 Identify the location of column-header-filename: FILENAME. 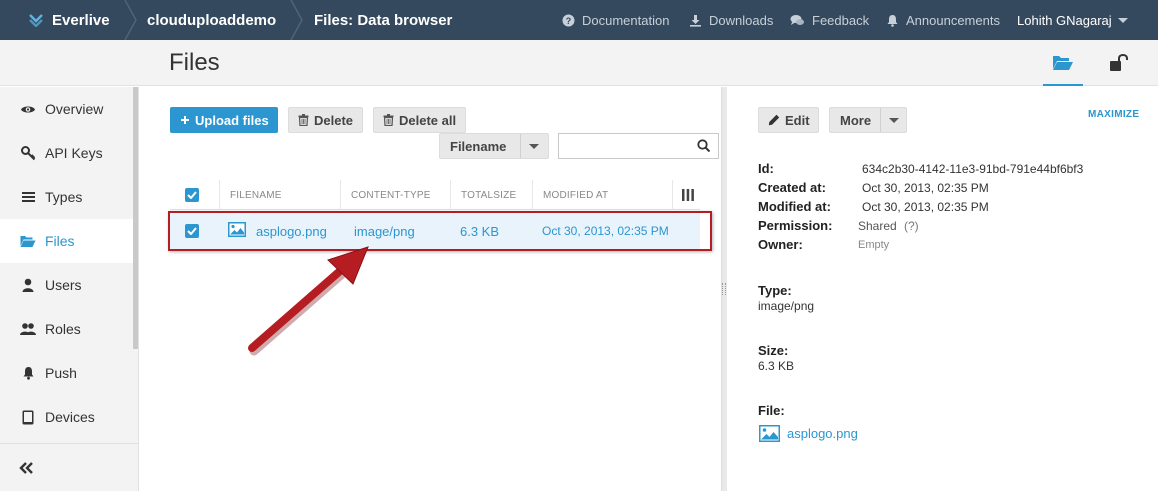
(279, 195).